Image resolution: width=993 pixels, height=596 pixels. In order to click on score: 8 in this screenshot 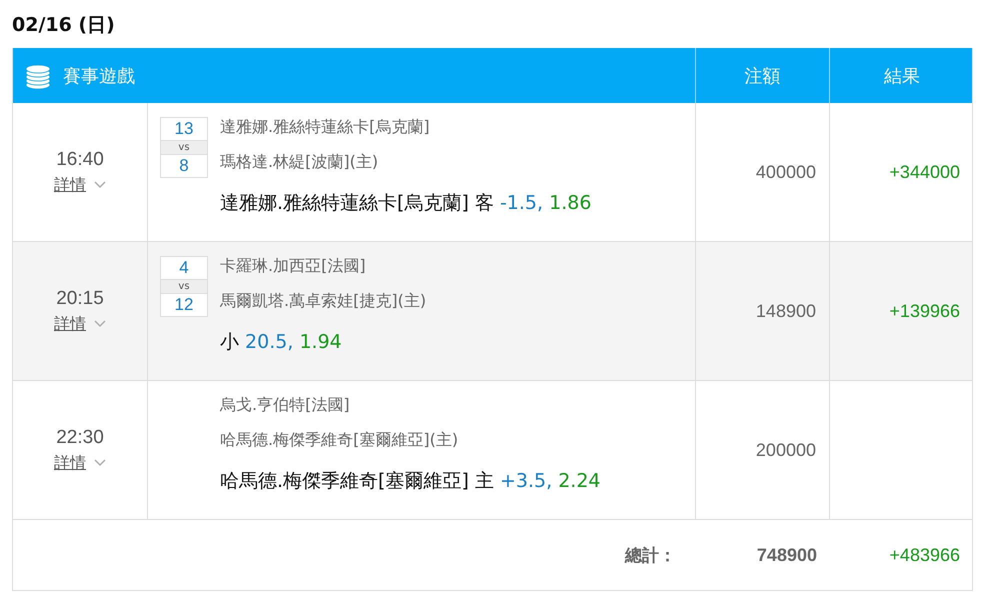, I will do `click(184, 165)`.